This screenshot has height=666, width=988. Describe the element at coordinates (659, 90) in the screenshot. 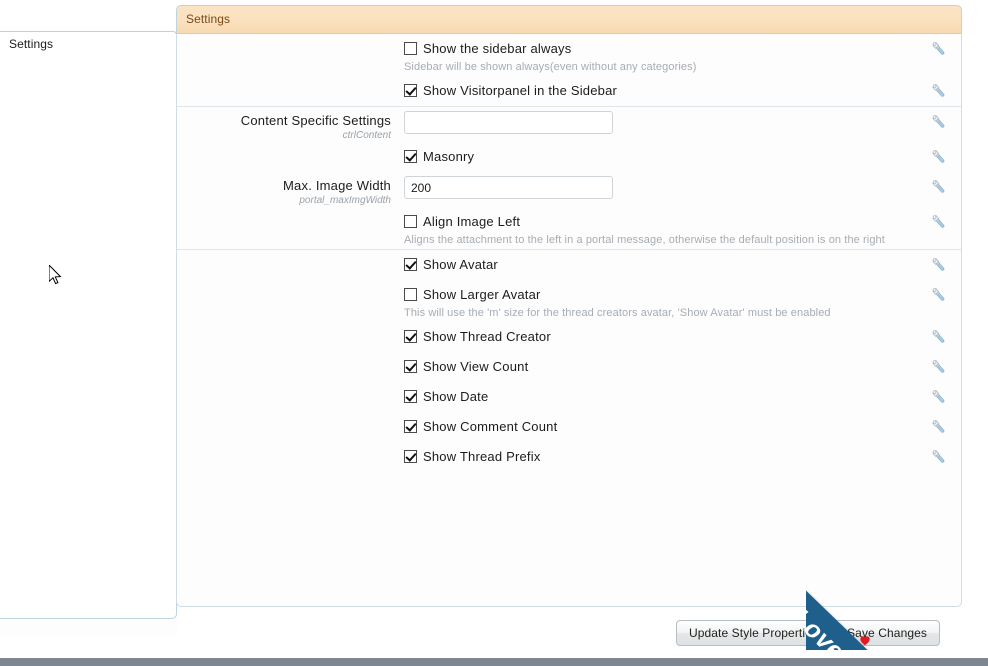

I see `checkbox-row: Show Visitorpanel in the Sidebar` at that location.